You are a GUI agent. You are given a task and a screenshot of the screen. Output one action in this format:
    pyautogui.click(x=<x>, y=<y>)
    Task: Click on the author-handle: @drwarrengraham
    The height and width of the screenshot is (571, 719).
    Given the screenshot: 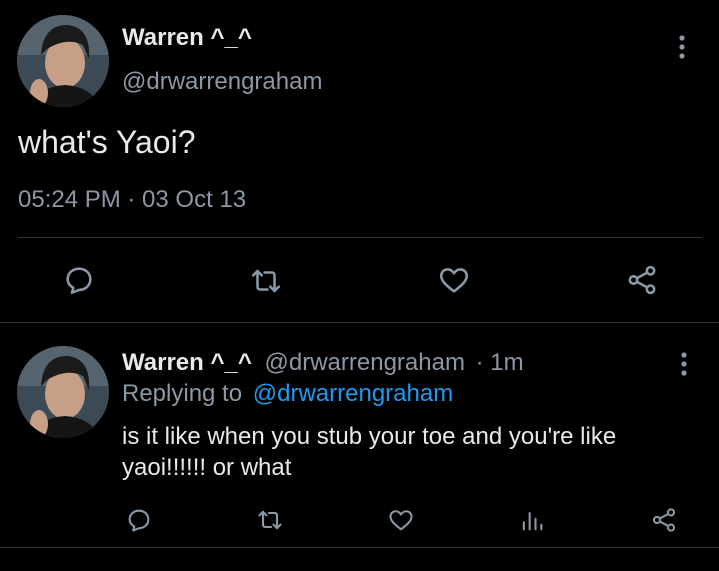 What is the action you would take?
    pyautogui.click(x=222, y=82)
    